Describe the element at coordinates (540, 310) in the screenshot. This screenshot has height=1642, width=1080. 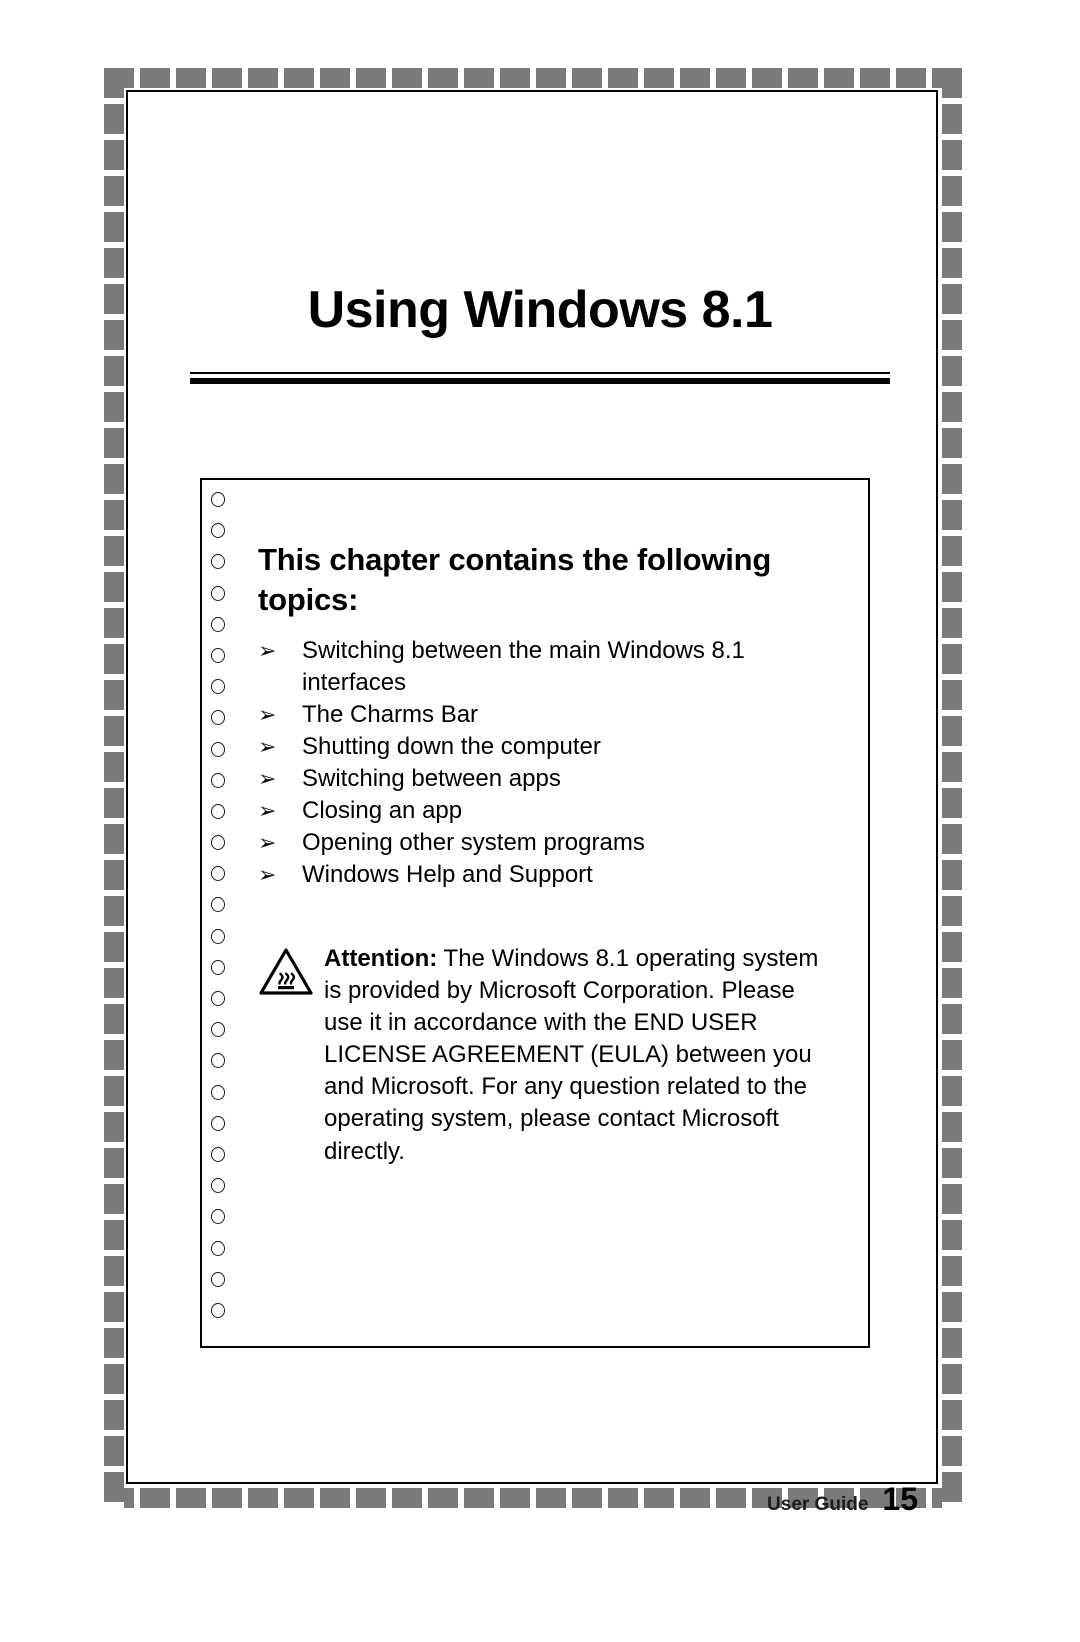
I see `page-title: Using Windows 8.1` at that location.